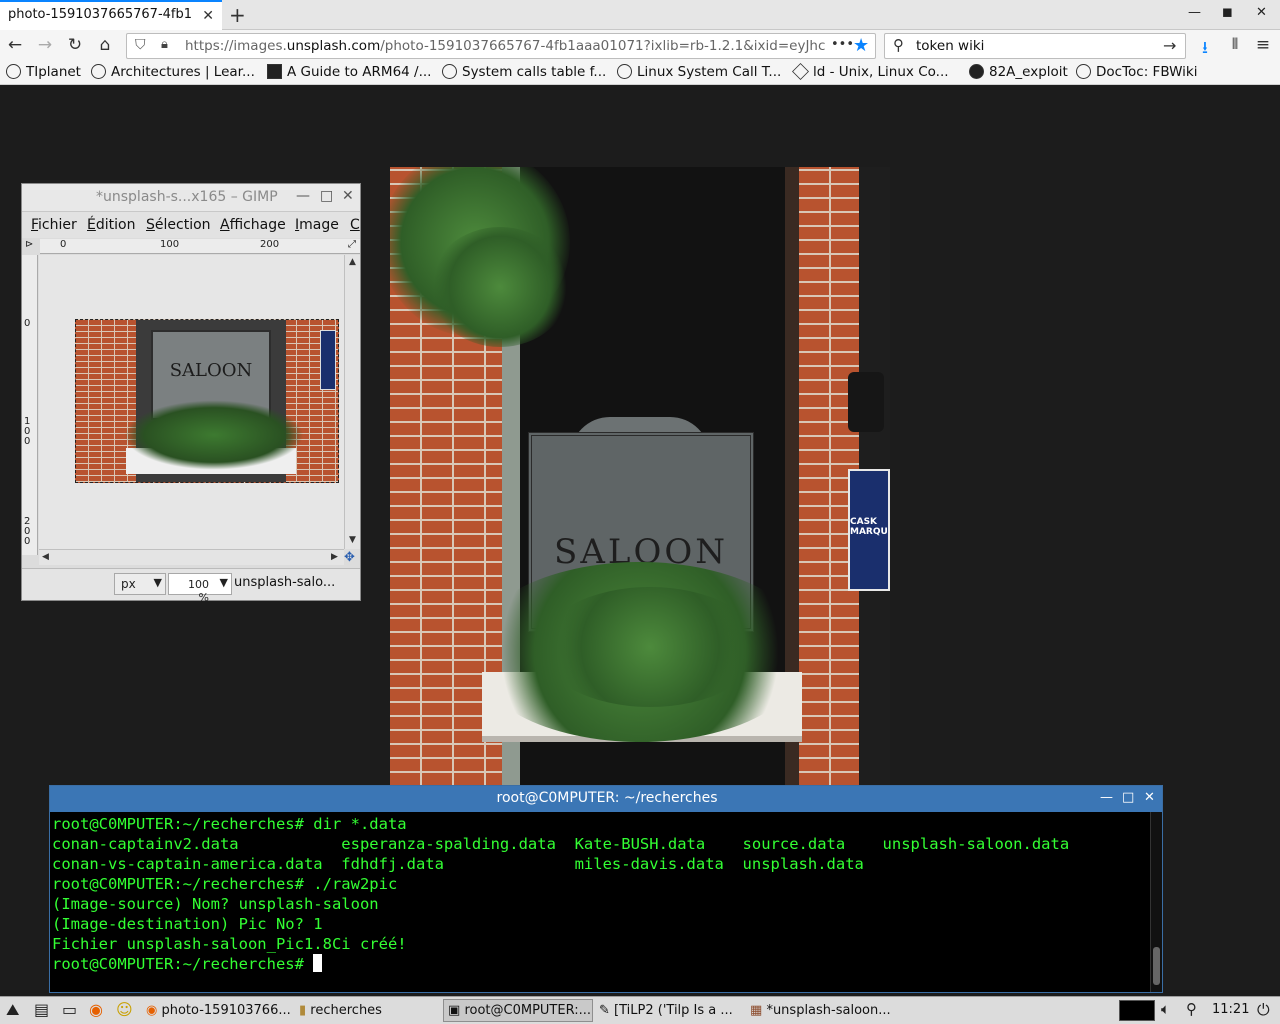 The width and height of the screenshot is (1280, 1024). Describe the element at coordinates (140, 45) in the screenshot. I see `tracking-shield-icon: ⛉` at that location.